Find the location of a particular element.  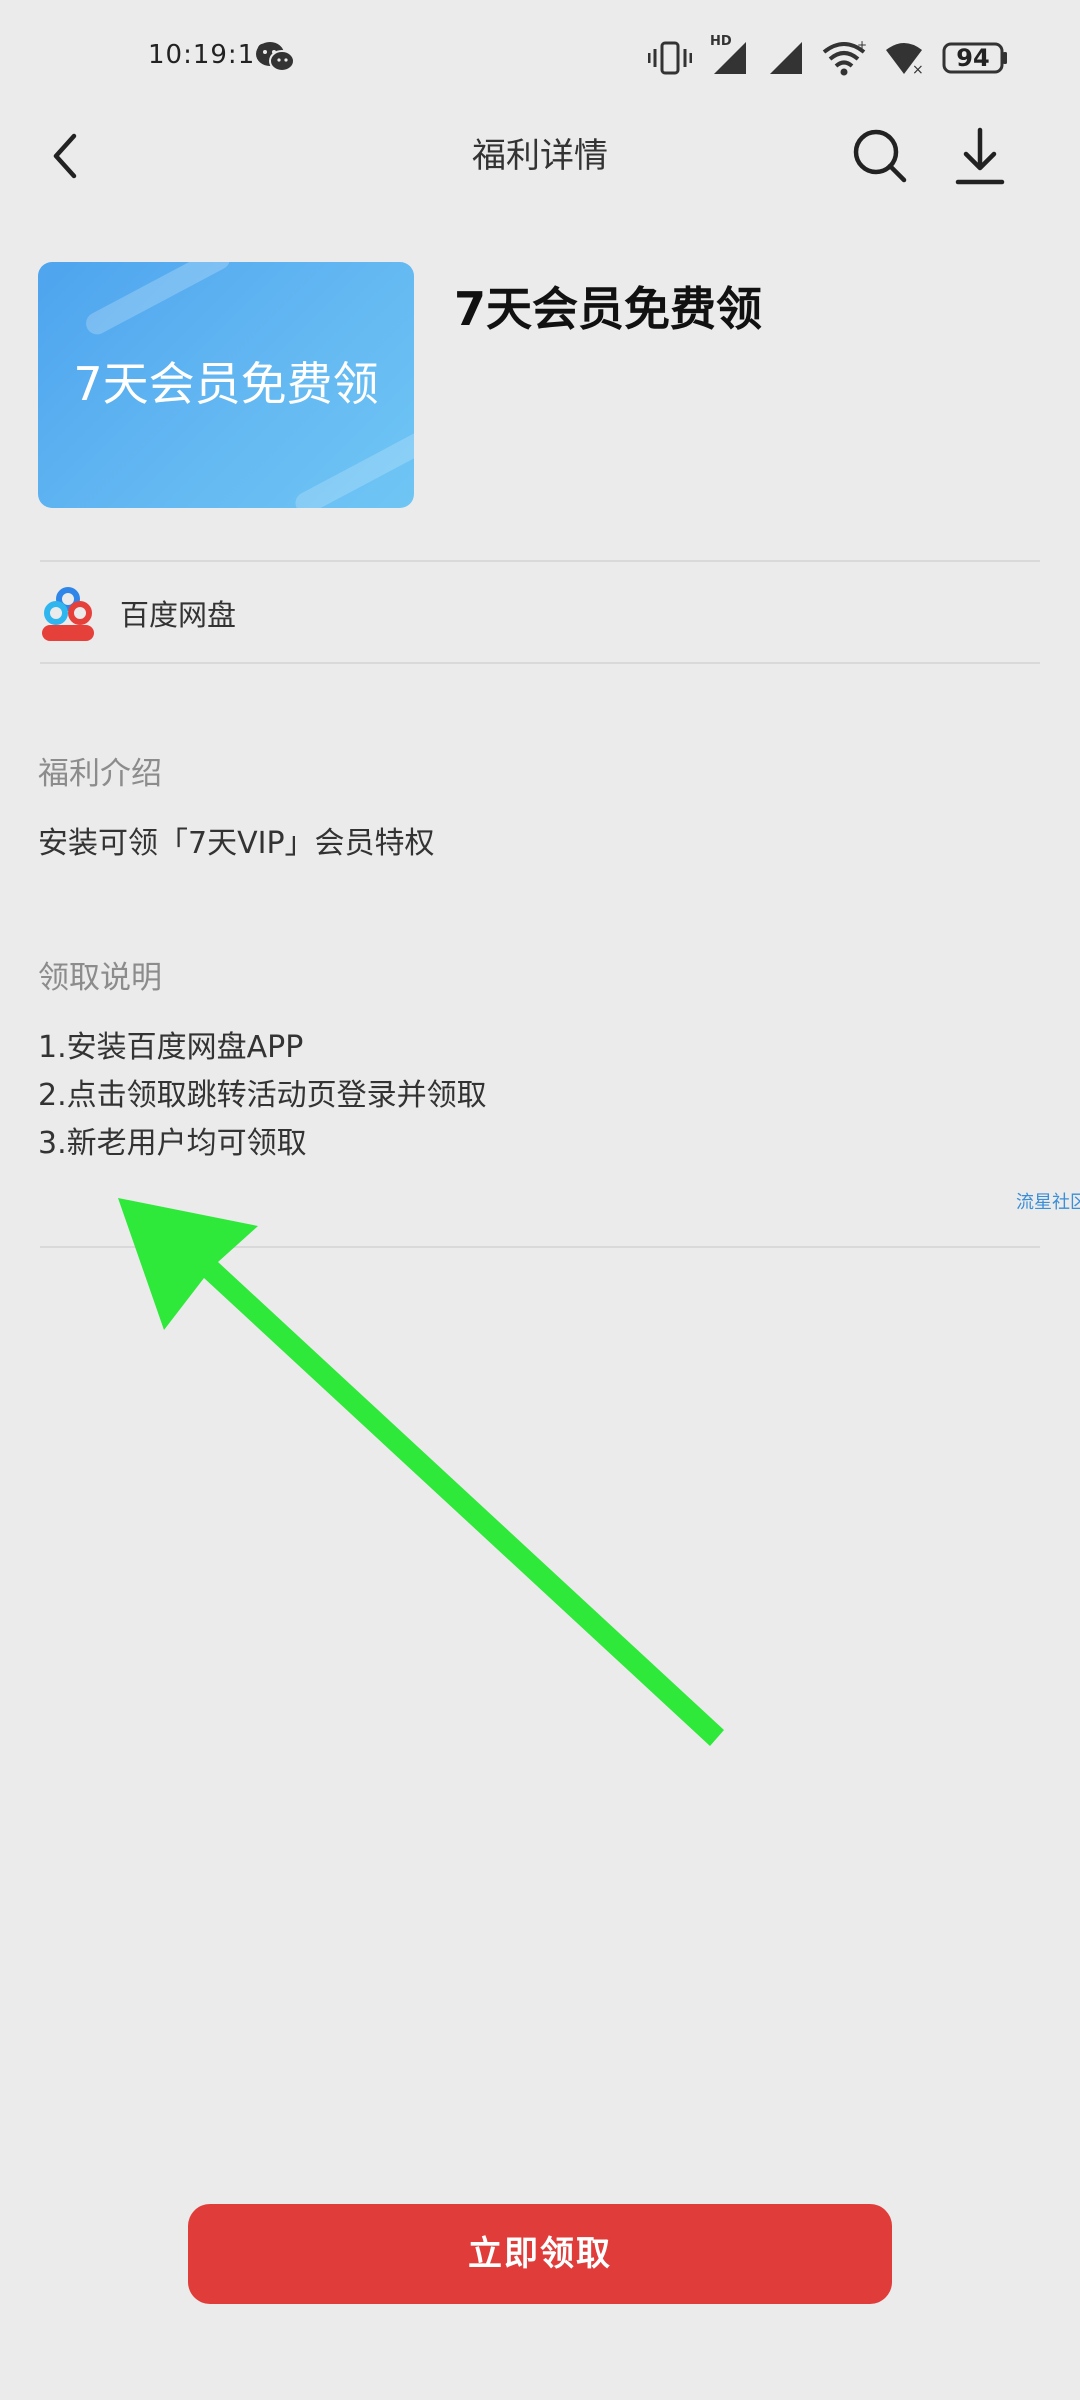

instructions-heading: 领取说明 is located at coordinates (100, 978).